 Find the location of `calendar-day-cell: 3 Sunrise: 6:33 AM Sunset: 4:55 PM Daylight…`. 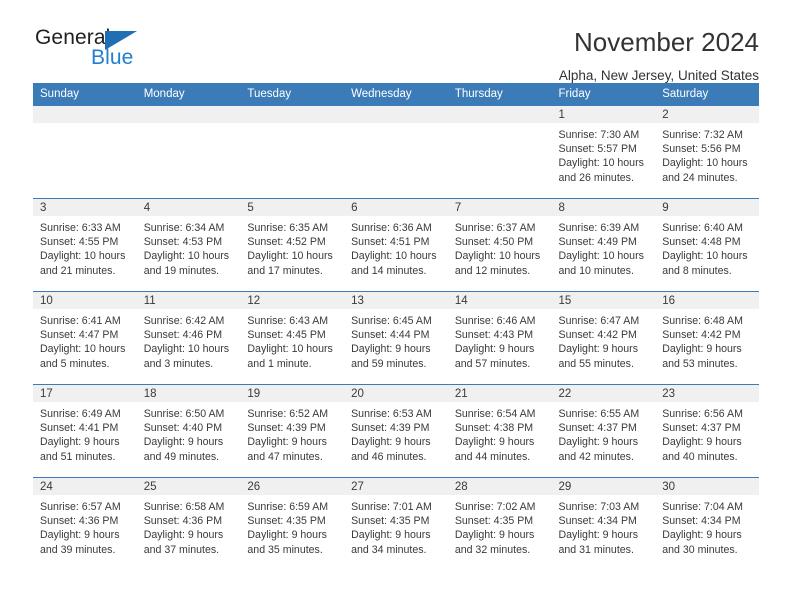

calendar-day-cell: 3 Sunrise: 6:33 AM Sunset: 4:55 PM Daylight… is located at coordinates (85, 245).